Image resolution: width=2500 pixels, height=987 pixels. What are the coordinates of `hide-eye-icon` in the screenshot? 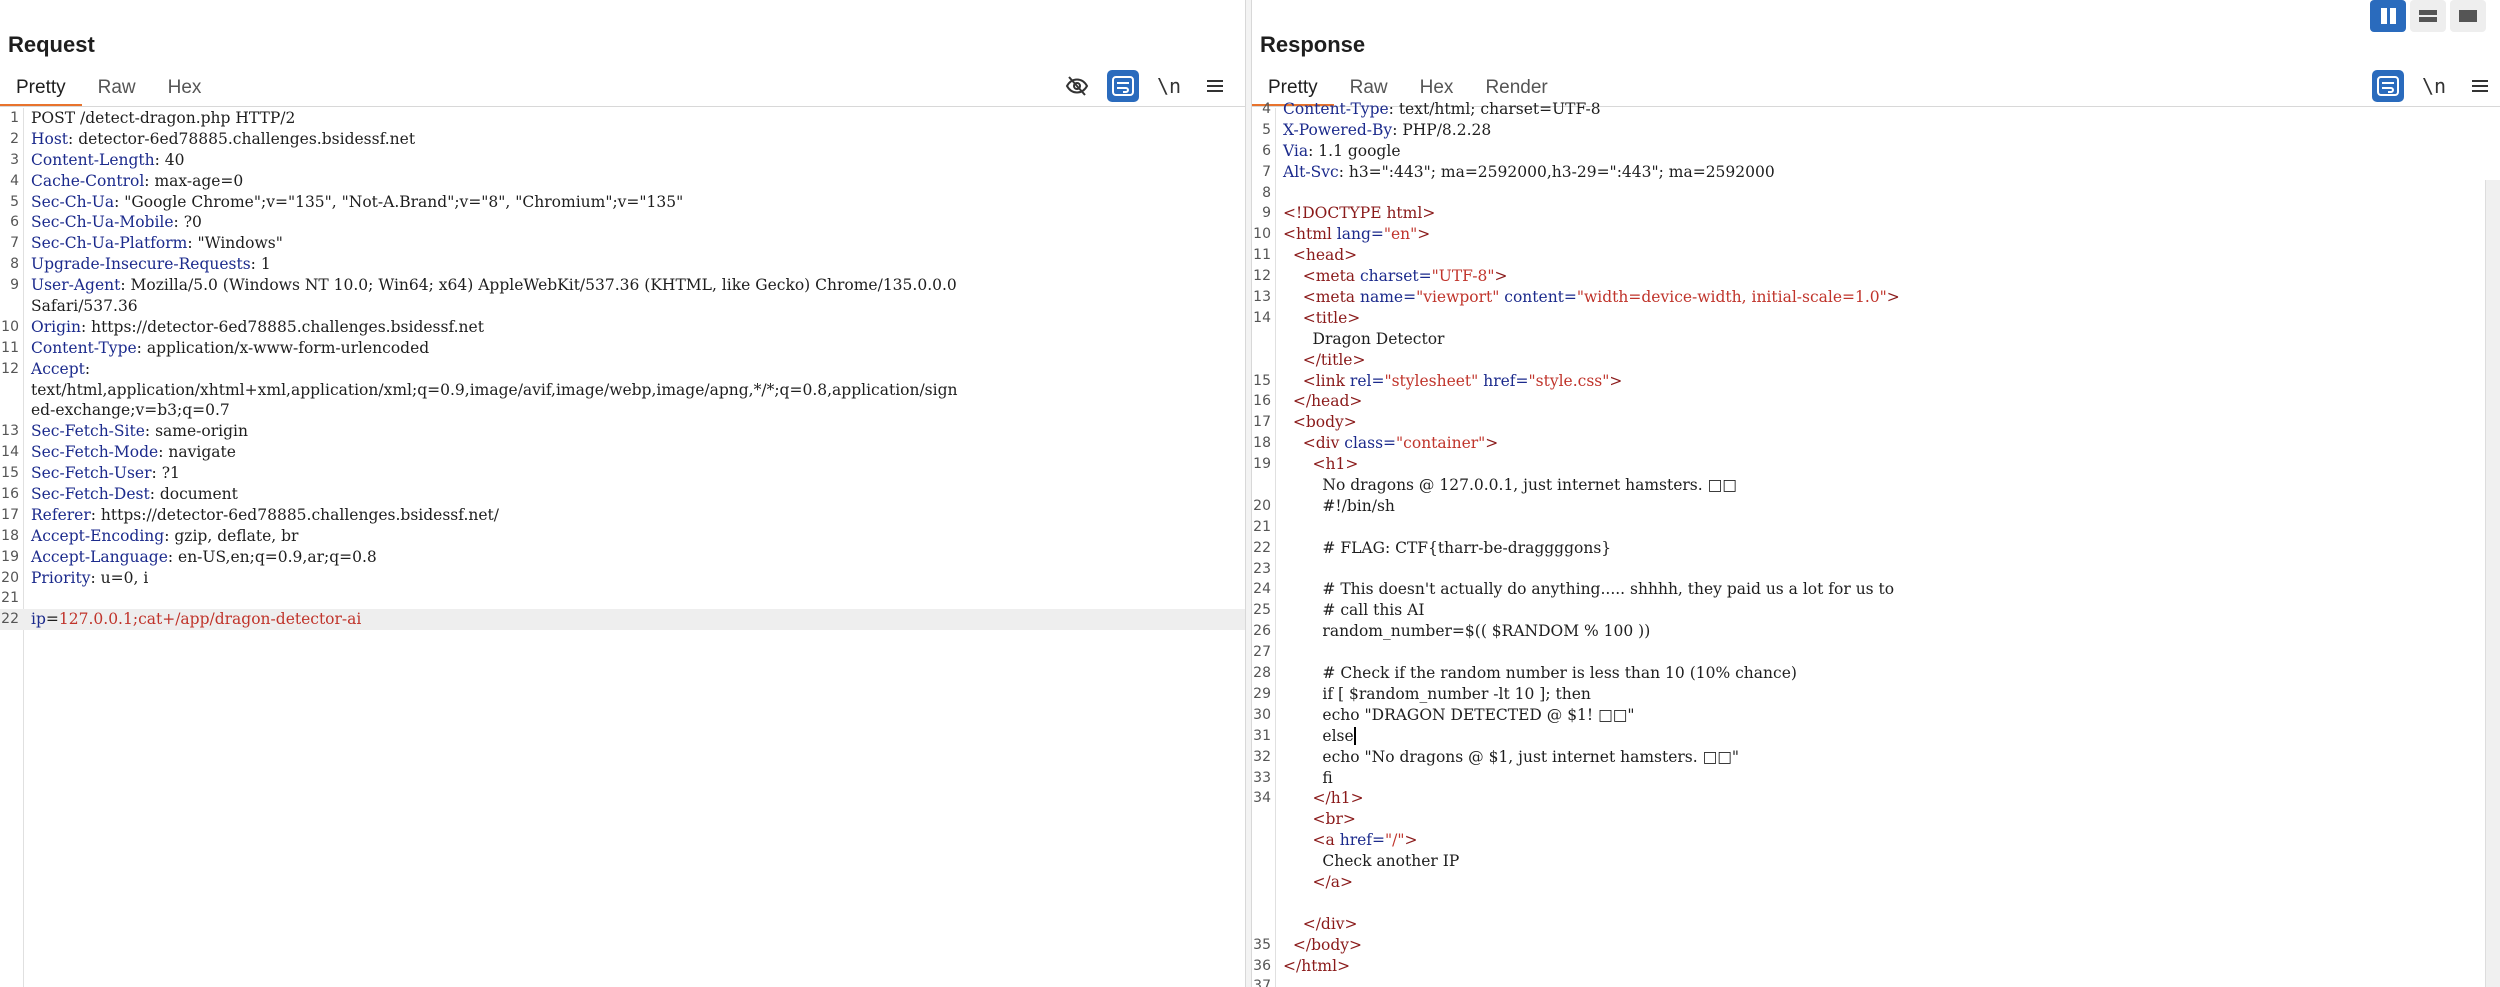 It's located at (1077, 86).